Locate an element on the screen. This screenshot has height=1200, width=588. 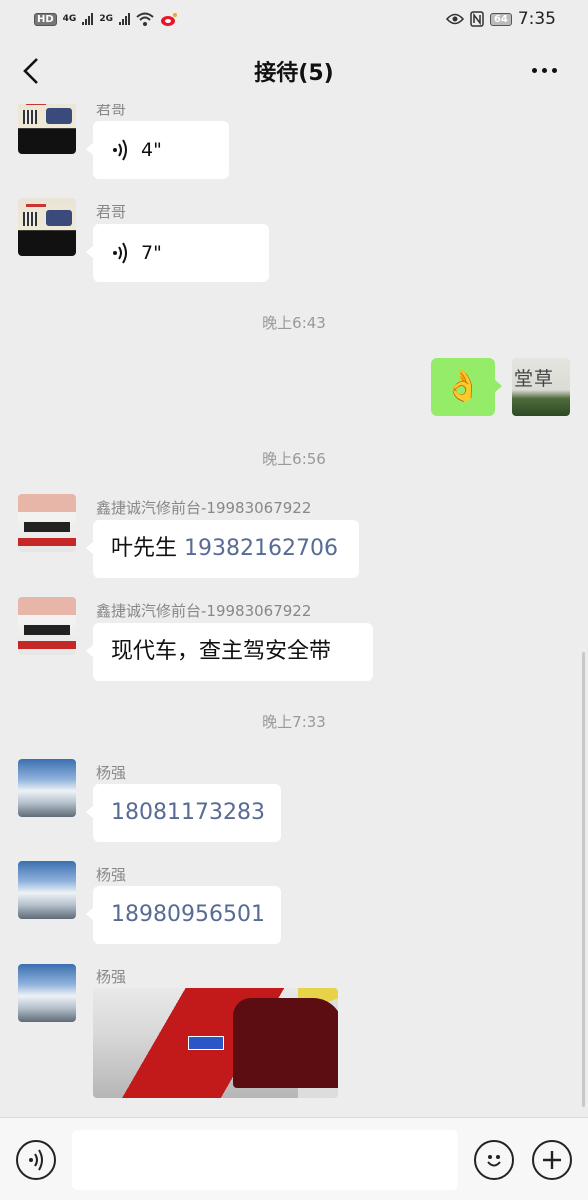
message-text: 叶先生 is located at coordinates (147, 548).